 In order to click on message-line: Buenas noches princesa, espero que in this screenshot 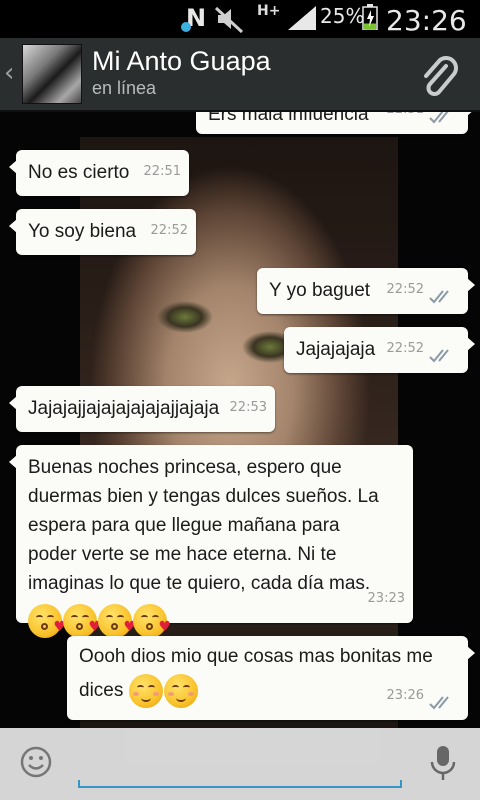, I will do `click(185, 467)`.